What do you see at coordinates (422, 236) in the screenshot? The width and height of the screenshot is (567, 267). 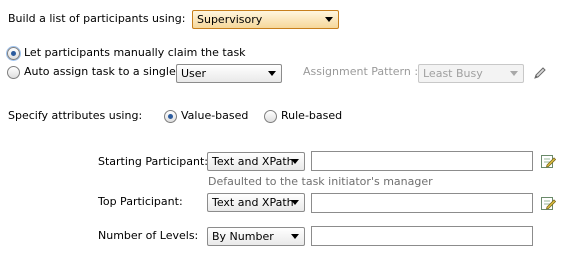 I see `number-of-levels-input` at bounding box center [422, 236].